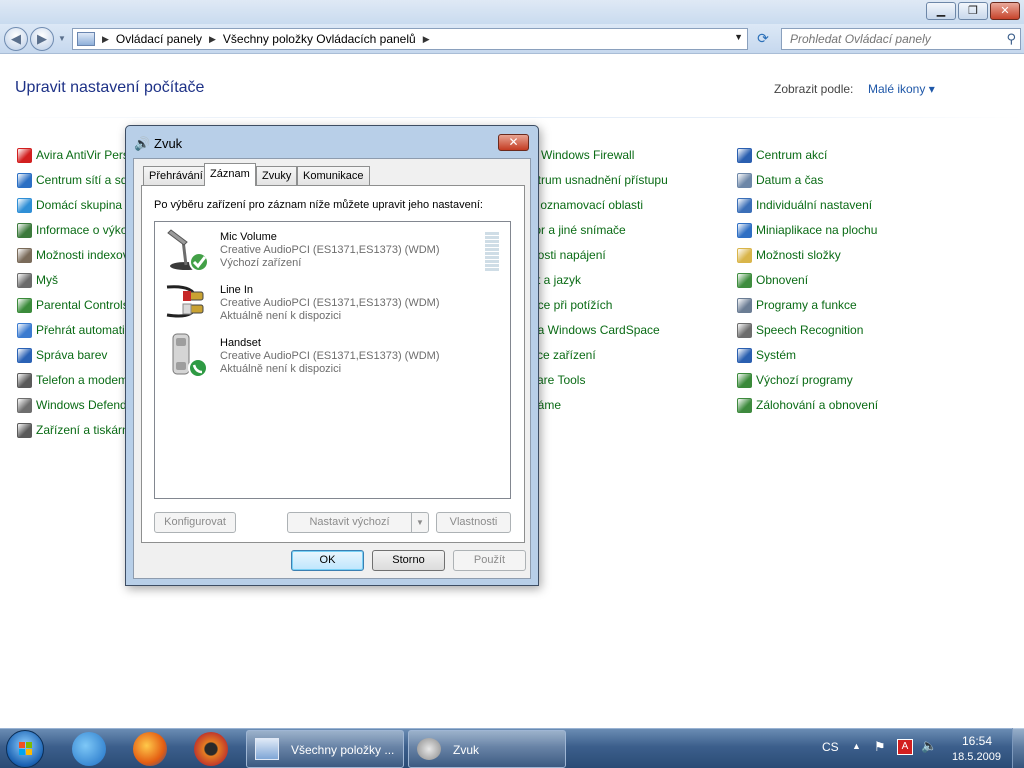  Describe the element at coordinates (37, 280) in the screenshot. I see `control-panel-item: Myš` at that location.